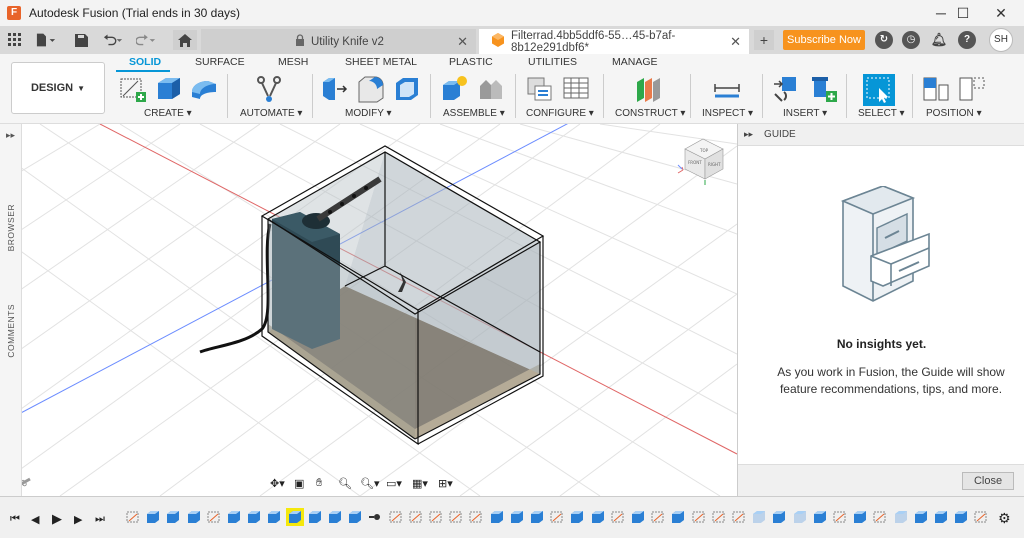 Image resolution: width=1024 pixels, height=538 pixels. What do you see at coordinates (349, 483) in the screenshot?
I see `zoom-icon: 🔍︎` at bounding box center [349, 483].